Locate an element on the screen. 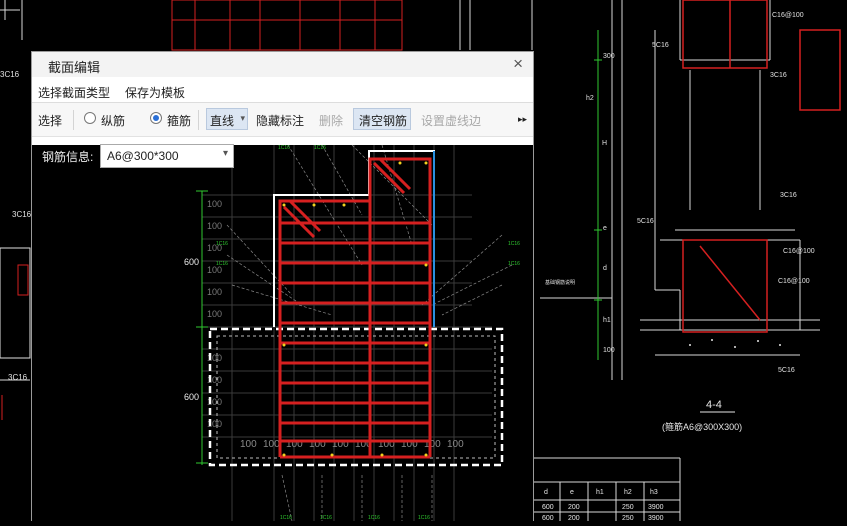  dim-d: d is located at coordinates (605, 268).